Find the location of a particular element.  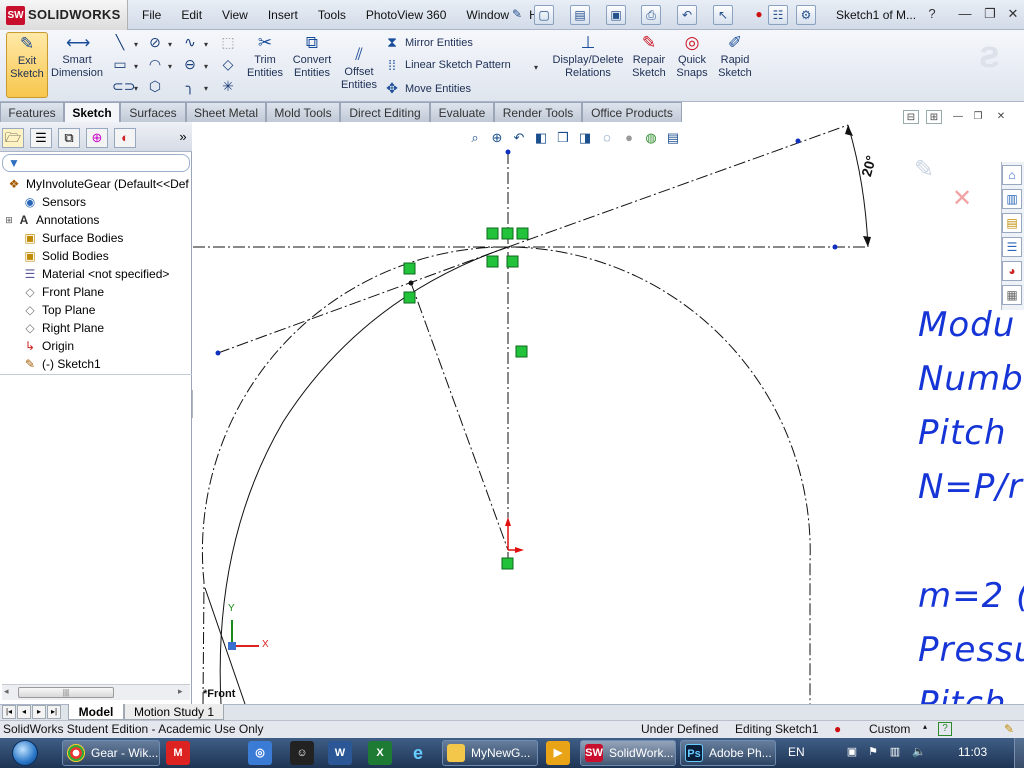

tree-item-front-plane: ◇ Front Plane is located at coordinates (57, 292).